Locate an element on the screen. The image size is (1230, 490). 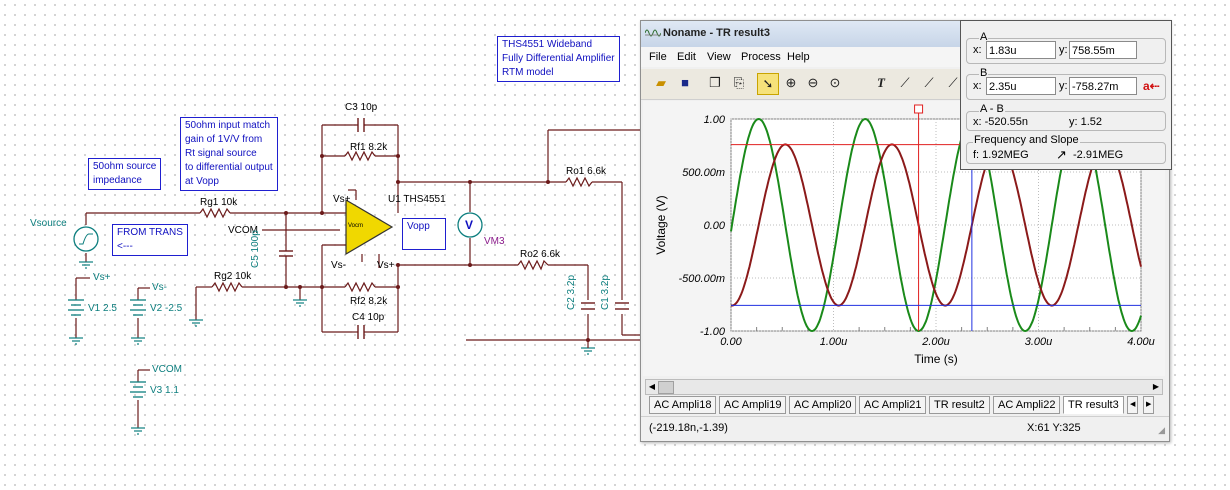
v1-supply-net-label: Vs+ is located at coordinates (102, 277).